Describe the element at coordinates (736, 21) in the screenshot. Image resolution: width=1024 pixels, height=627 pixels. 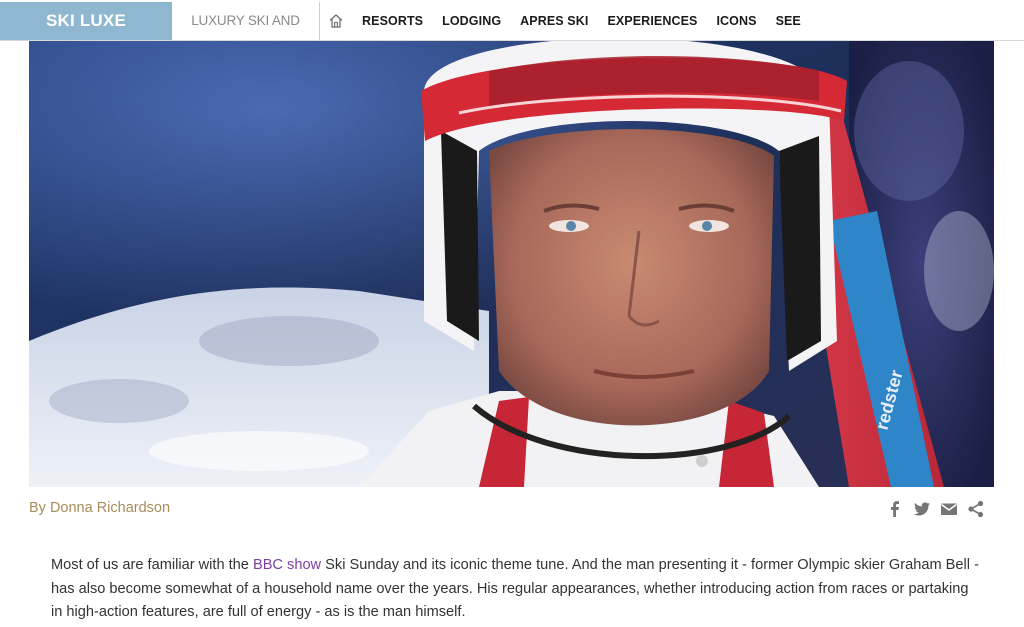
I see `nav-icons: ICONS` at that location.